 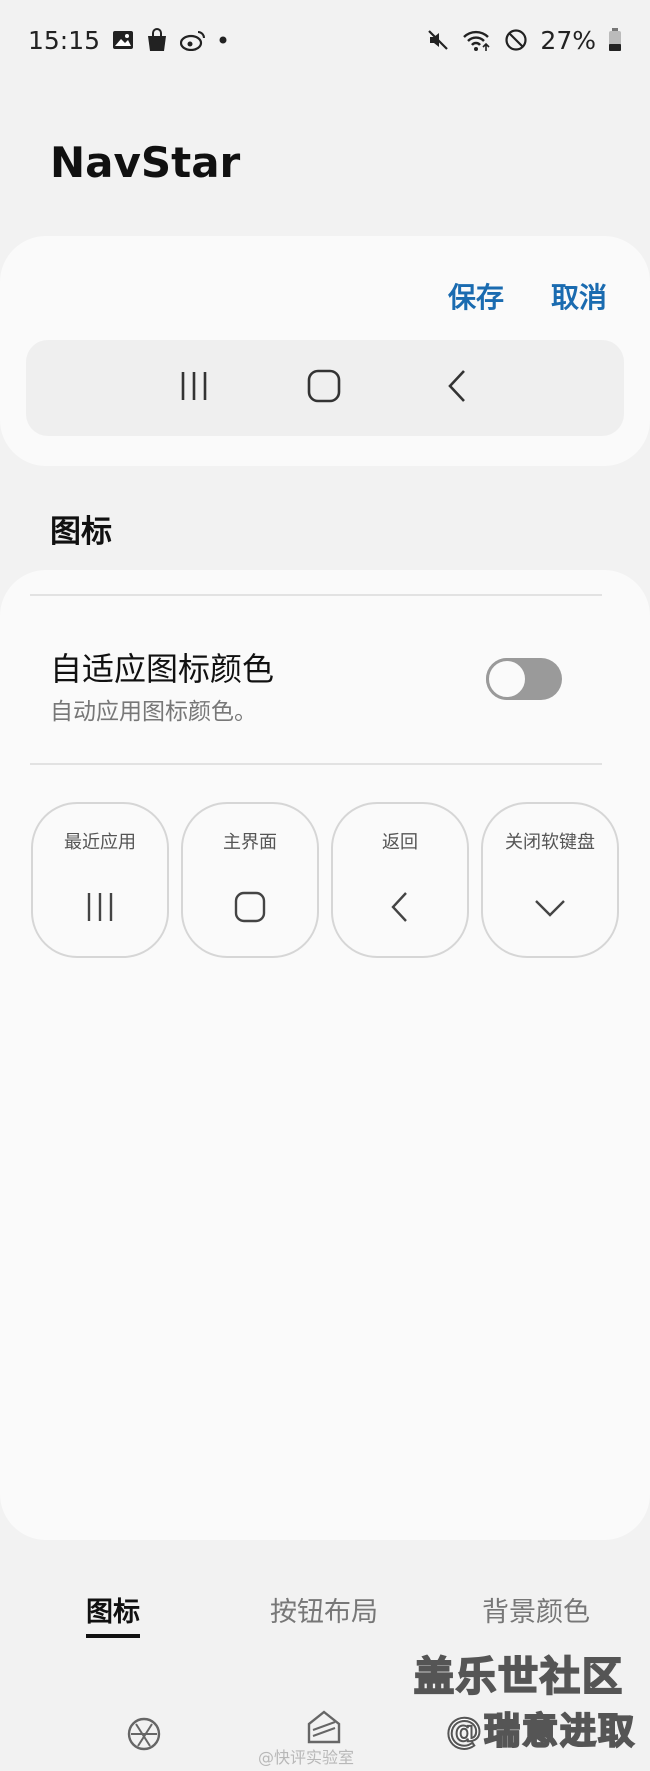 I want to click on toggle-knob, so click(x=507, y=679).